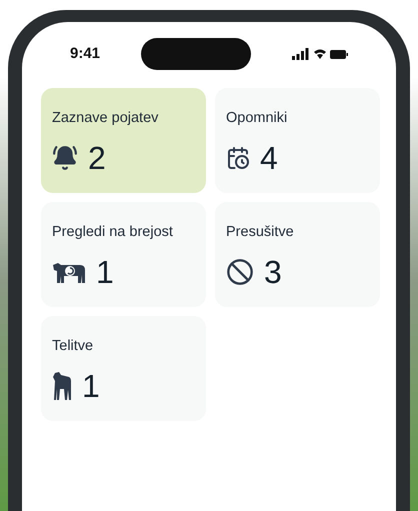 This screenshot has height=511, width=418. Describe the element at coordinates (269, 158) in the screenshot. I see `card-count: 4` at that location.